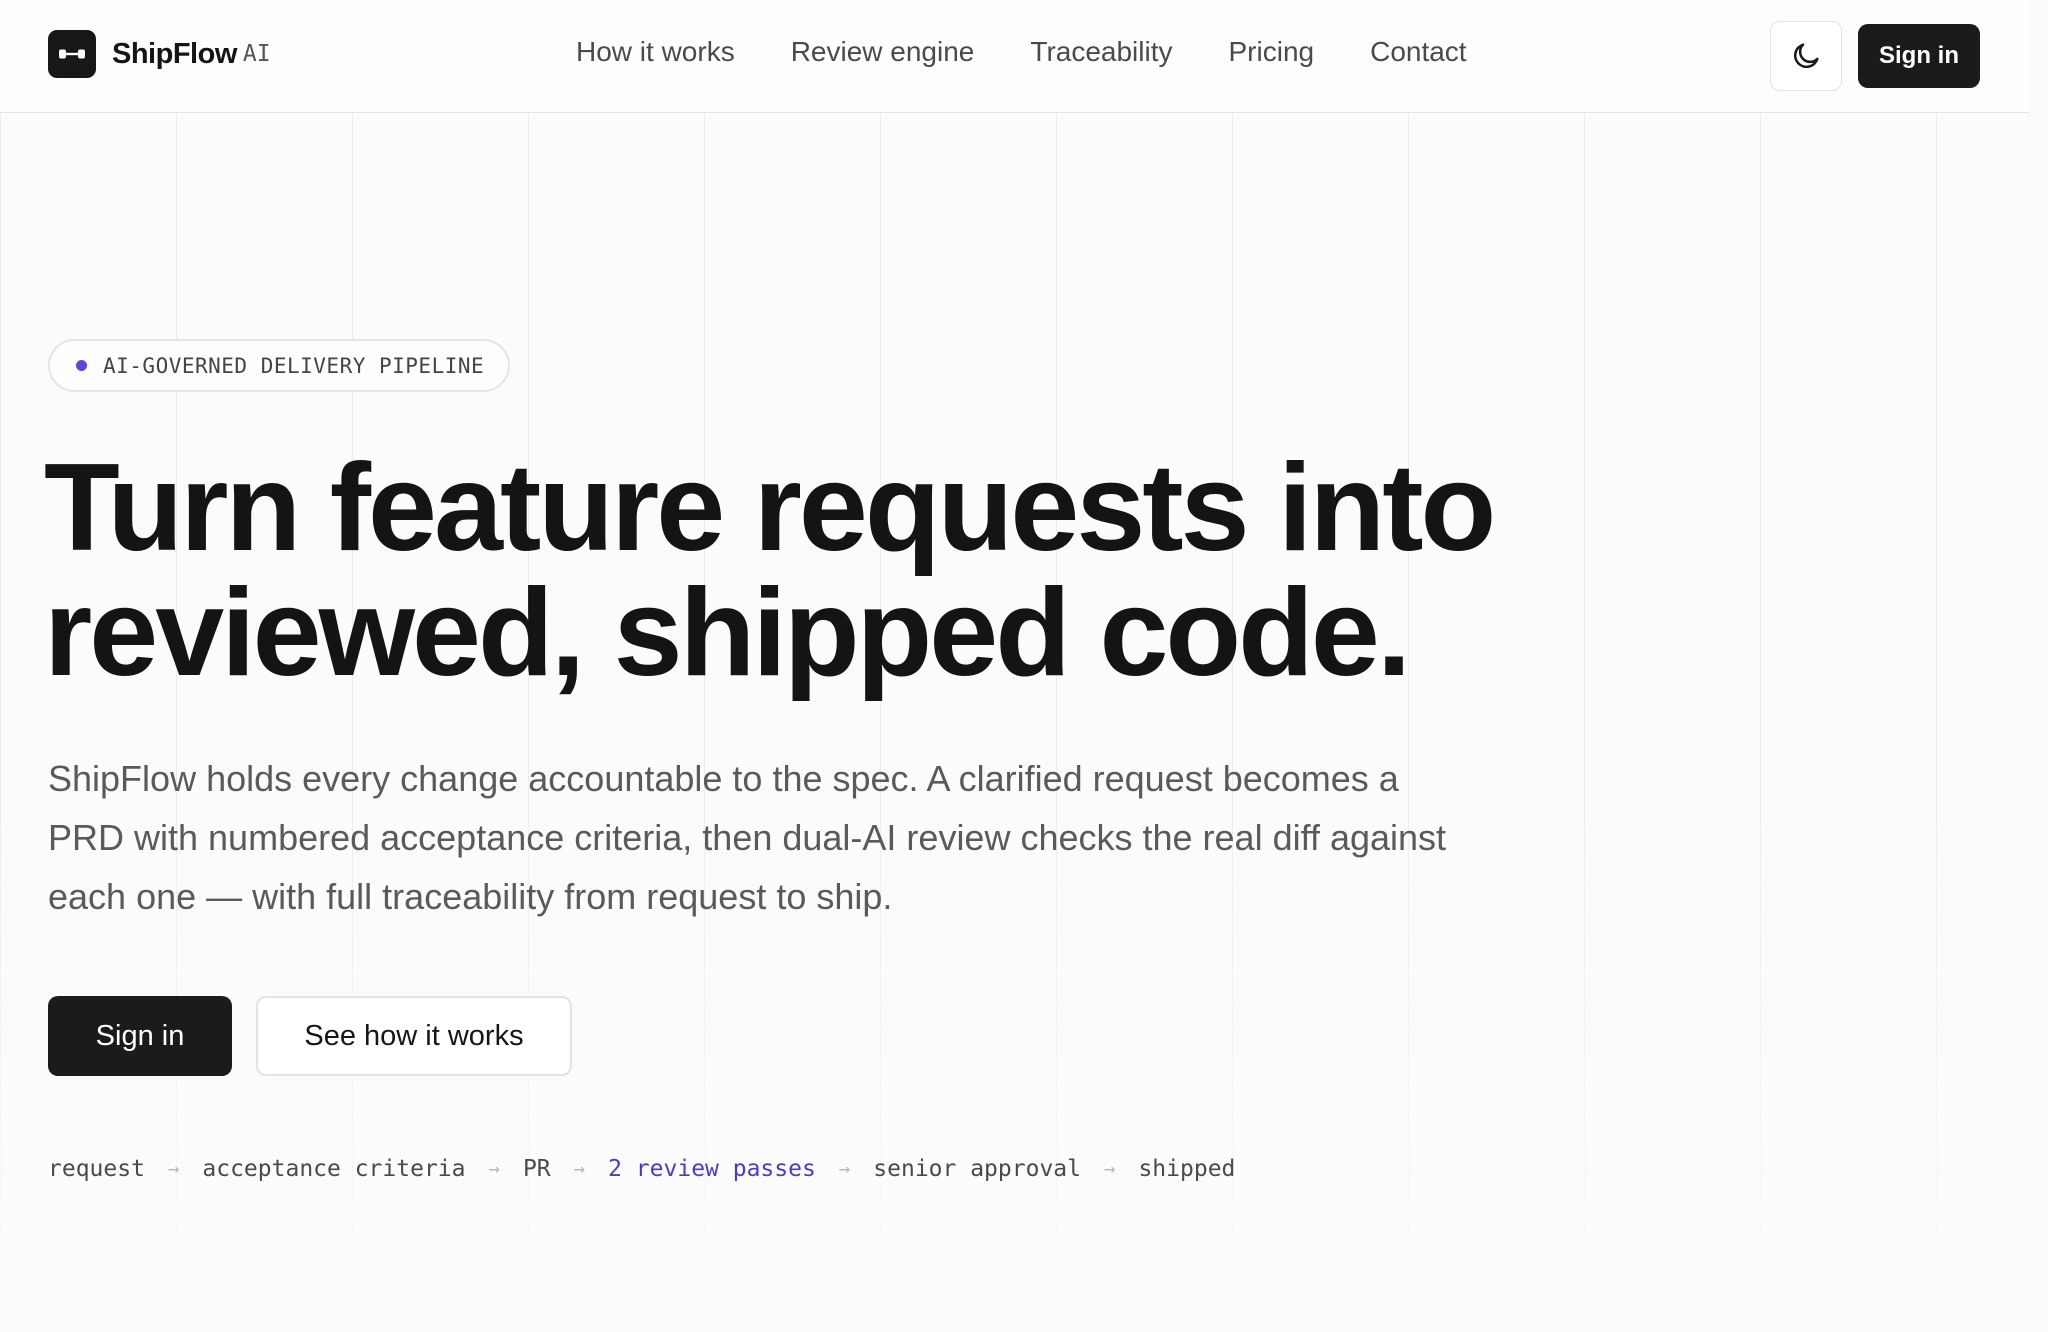  I want to click on pipeline-step-shipped: shipped, so click(1187, 1169).